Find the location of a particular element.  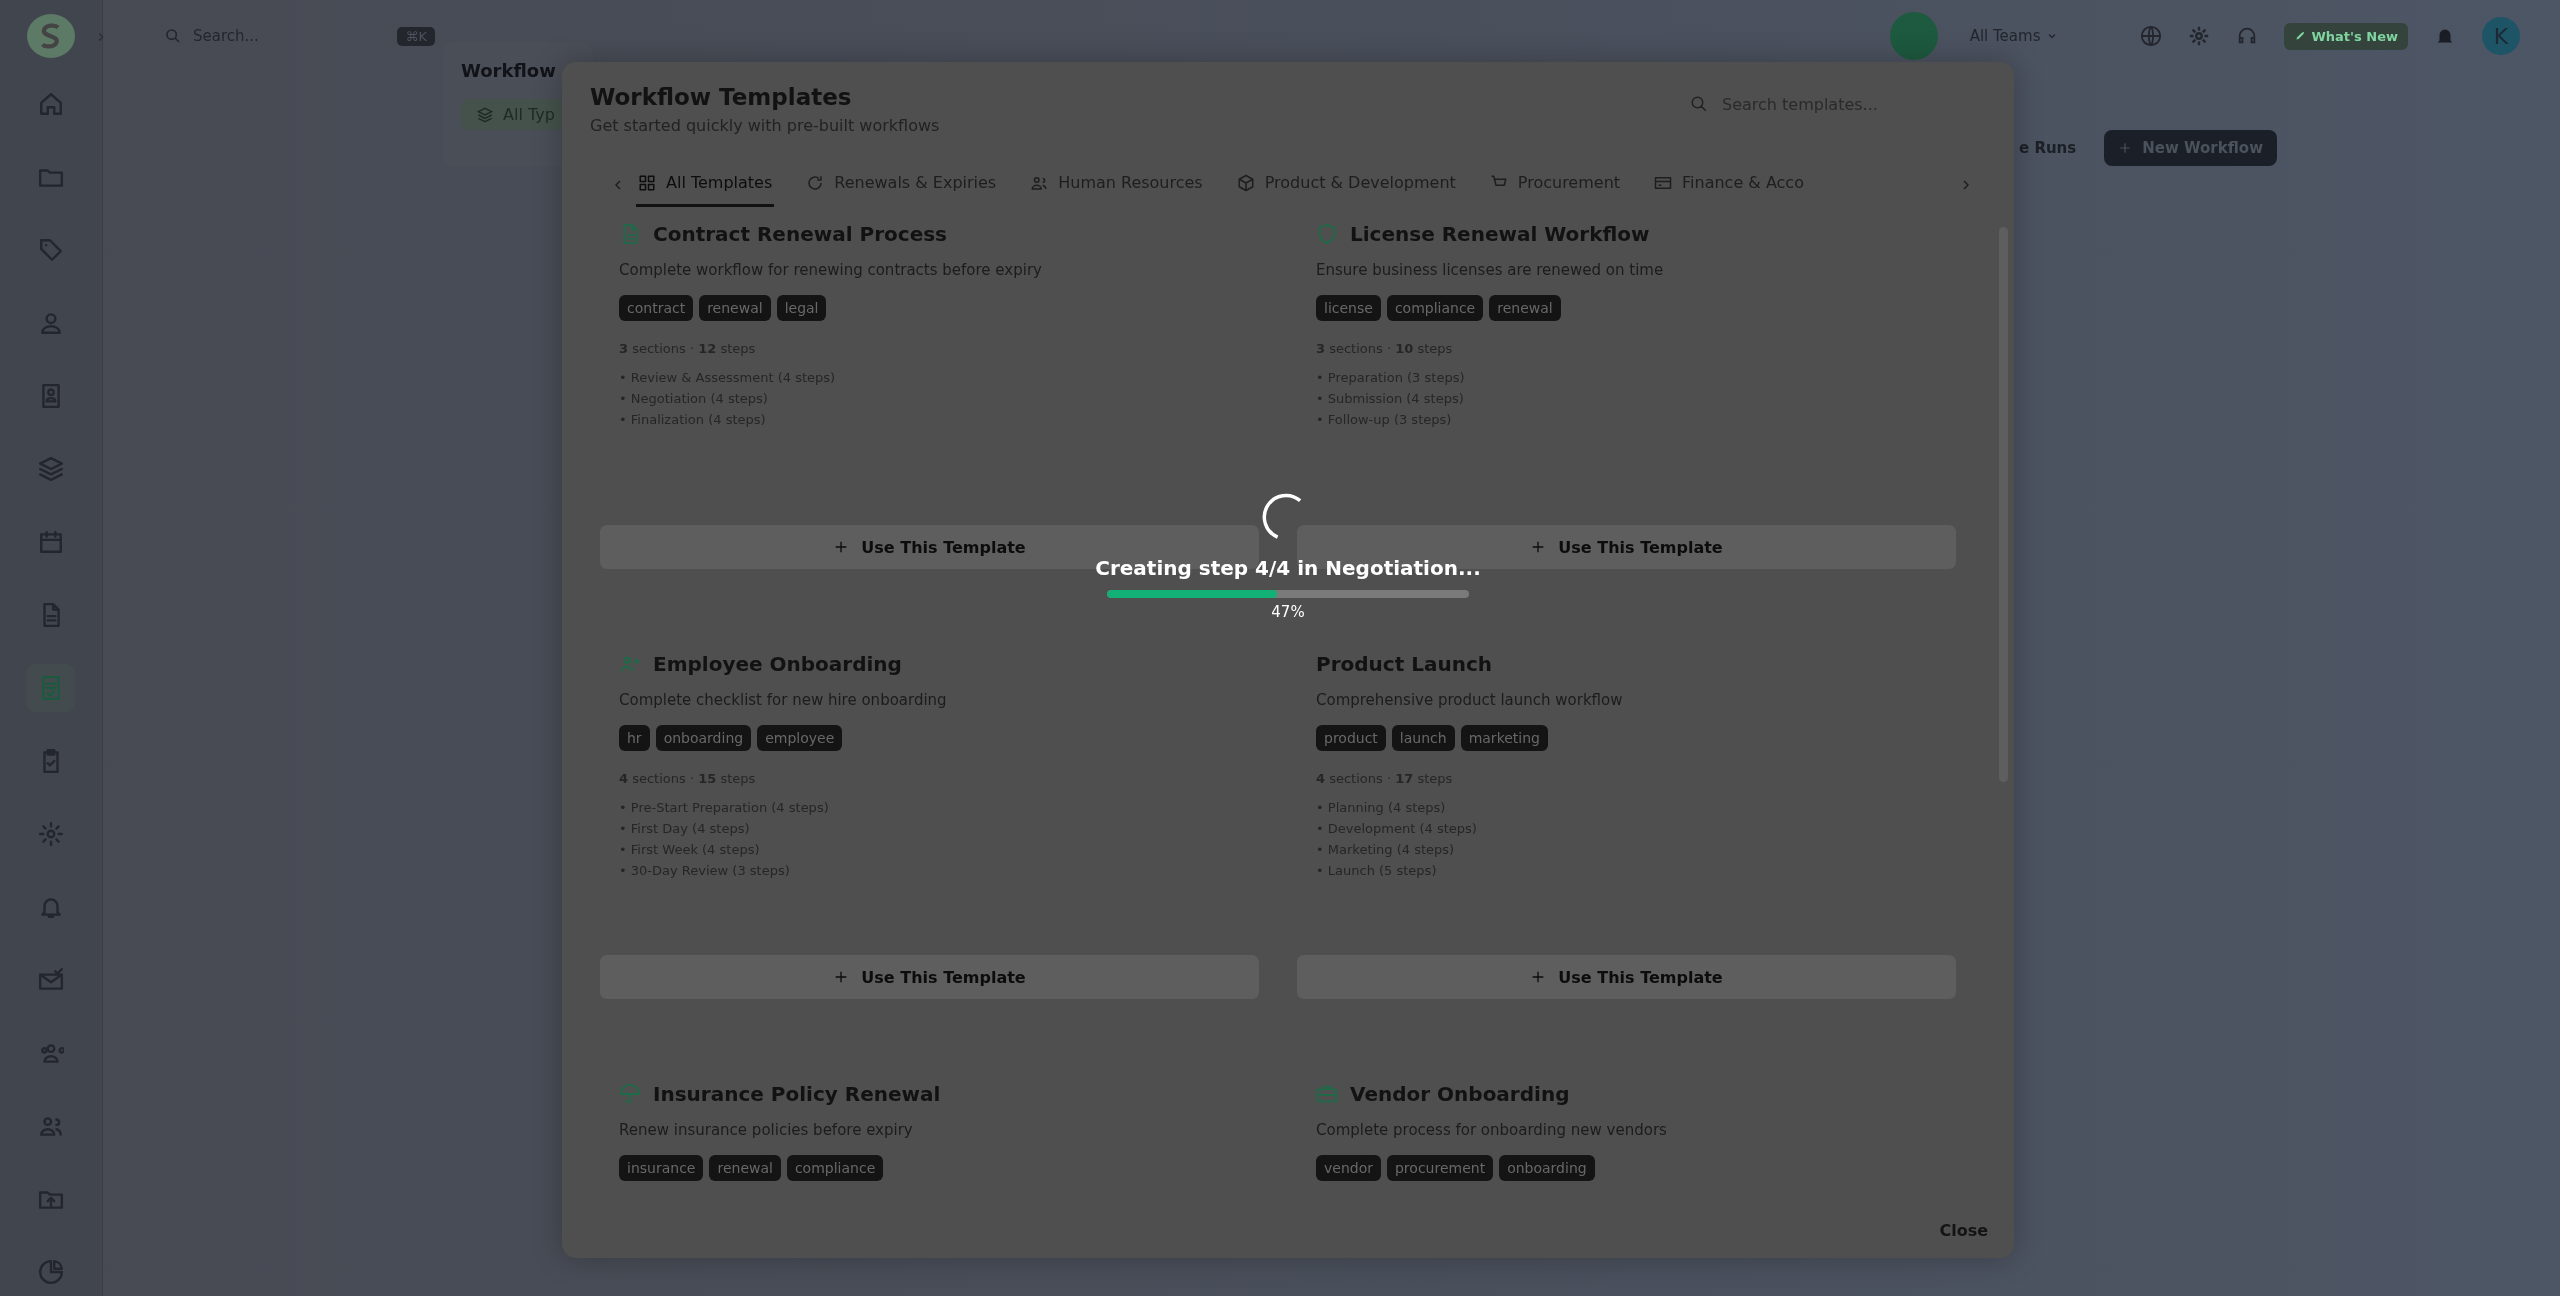

umbrella-icon is located at coordinates (630, 1094).